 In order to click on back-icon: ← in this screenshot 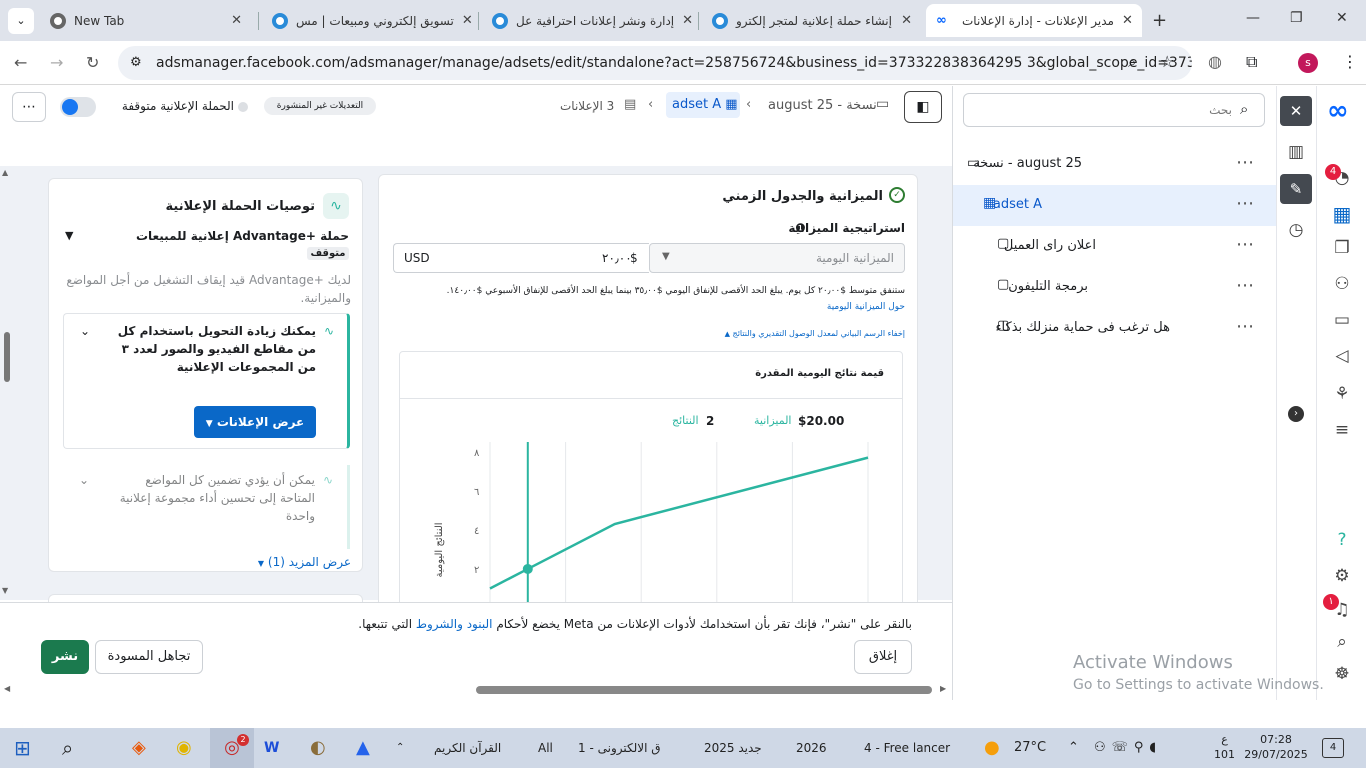, I will do `click(20, 62)`.